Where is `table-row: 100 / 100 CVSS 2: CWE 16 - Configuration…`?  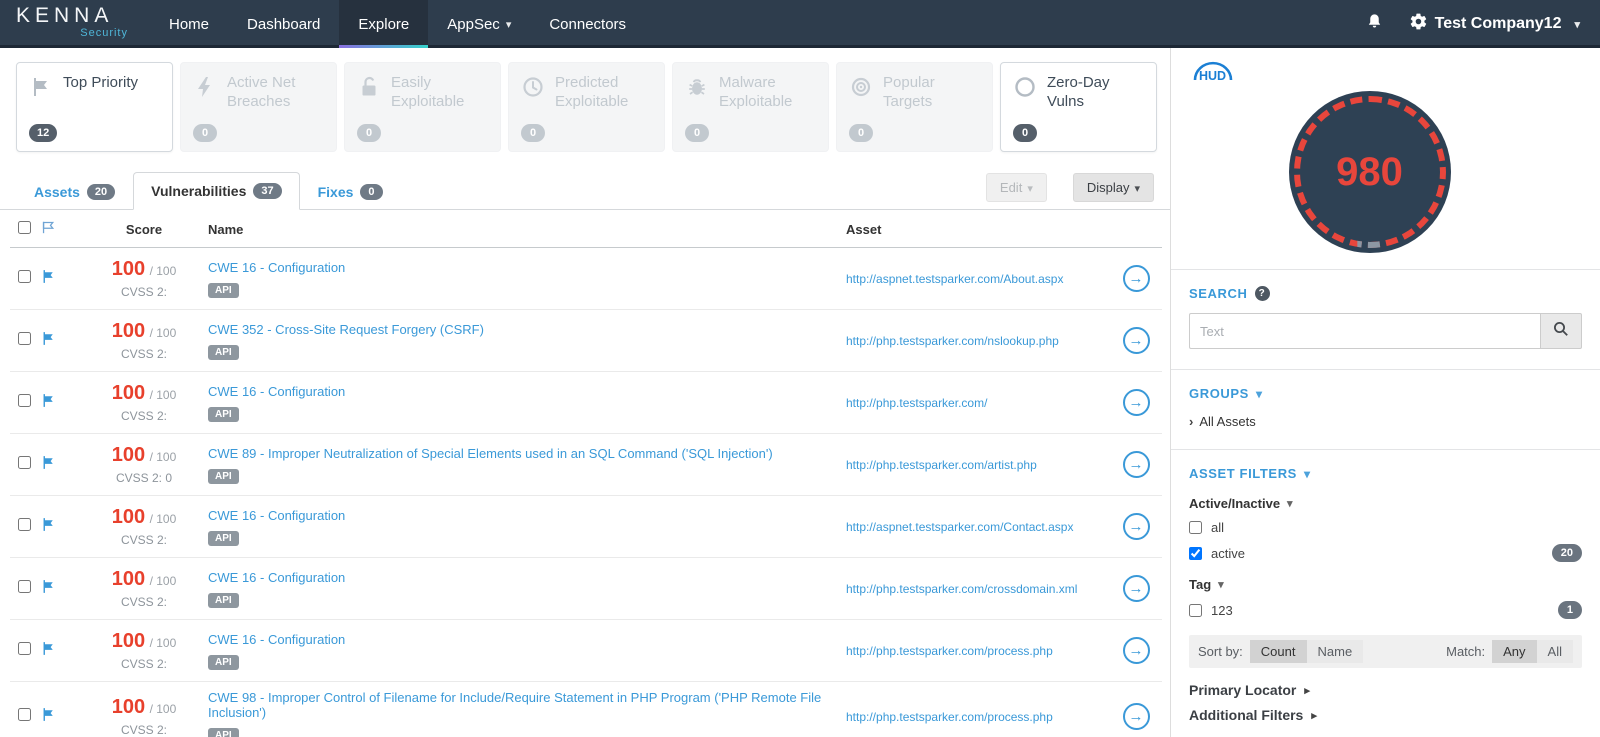
table-row: 100 / 100 CVSS 2: CWE 16 - Configuration… is located at coordinates (586, 527).